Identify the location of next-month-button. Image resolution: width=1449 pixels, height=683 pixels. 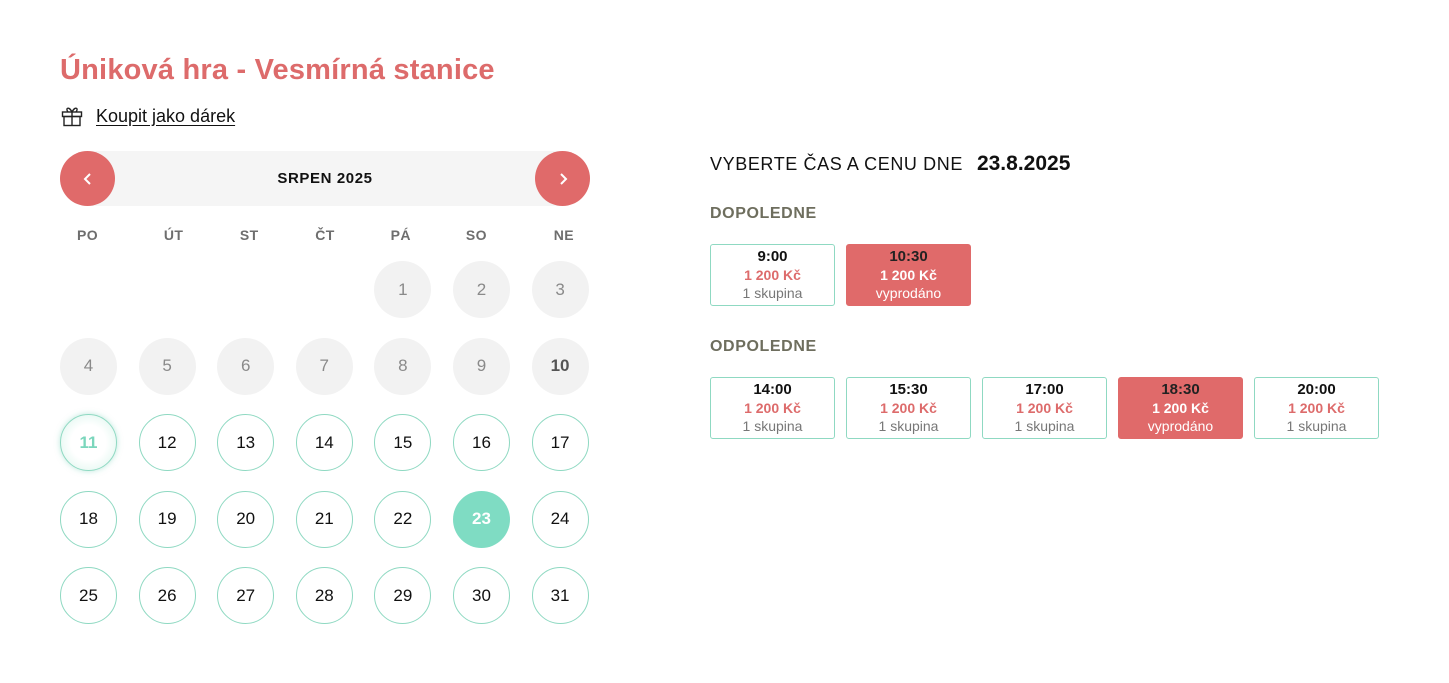
(562, 178).